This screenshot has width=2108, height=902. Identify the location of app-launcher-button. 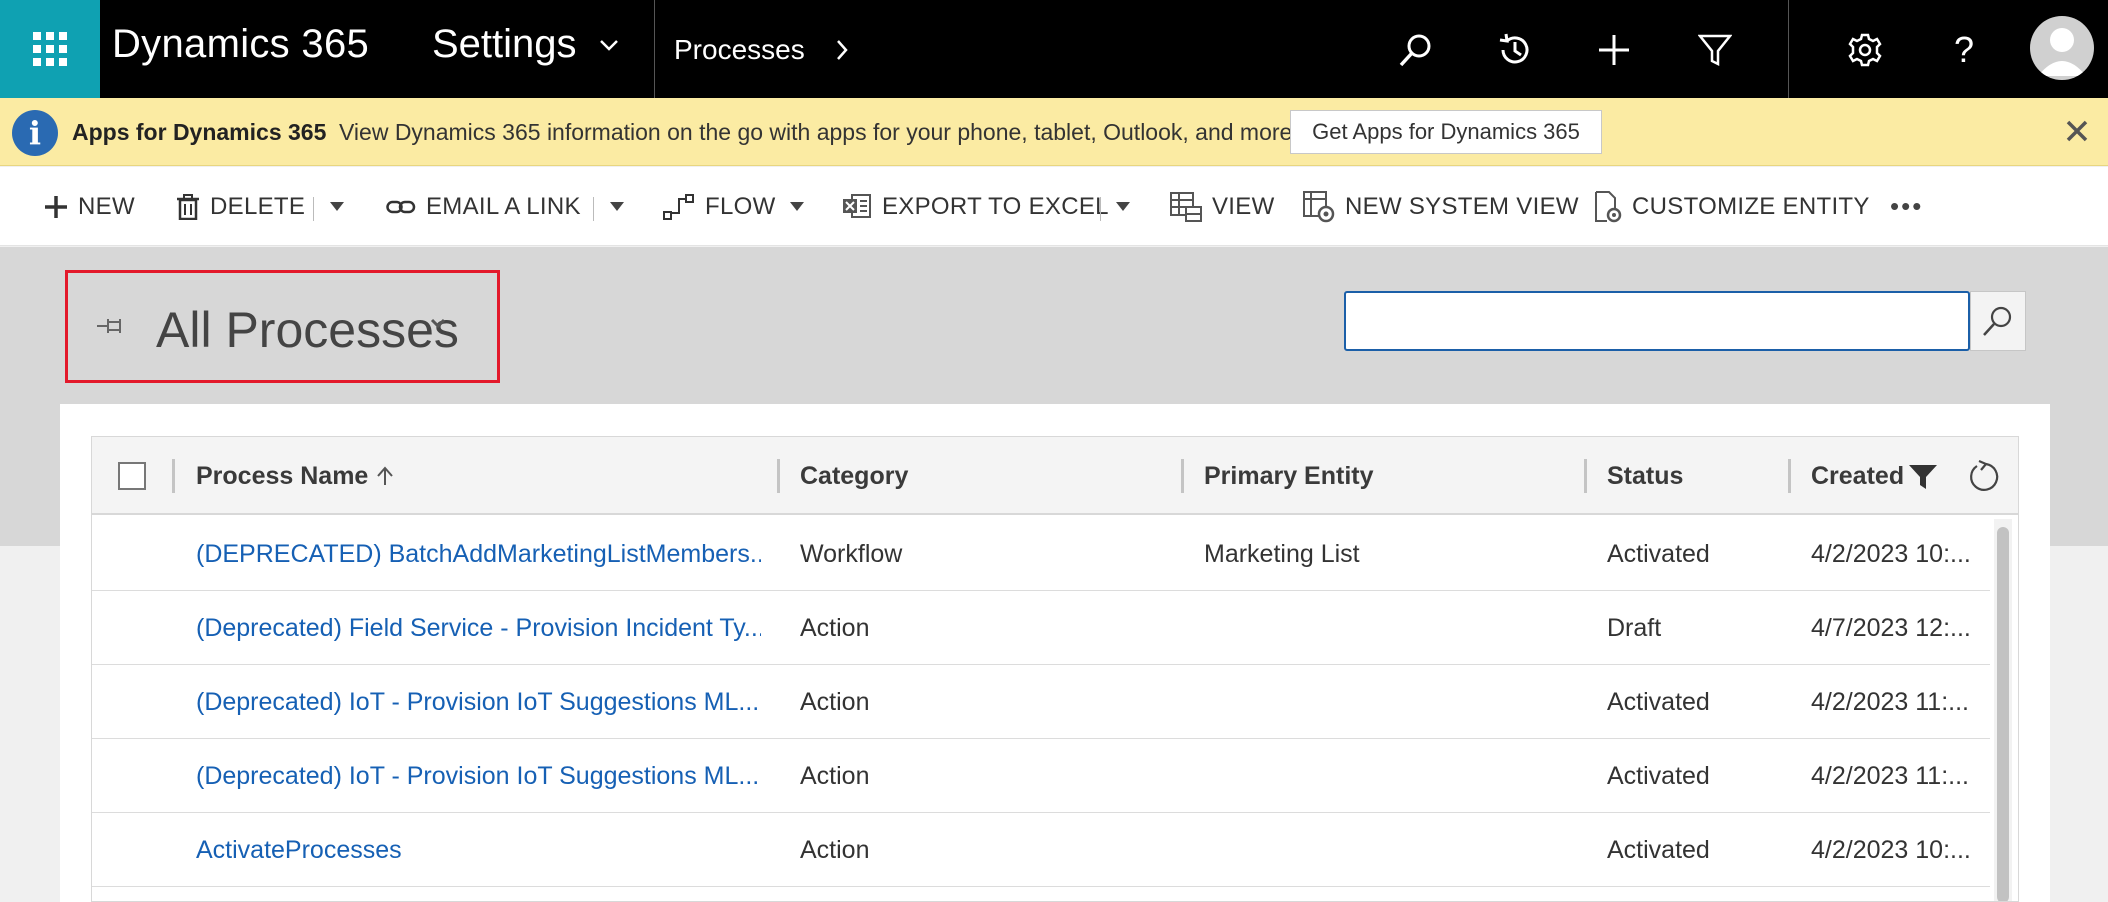
(50, 49).